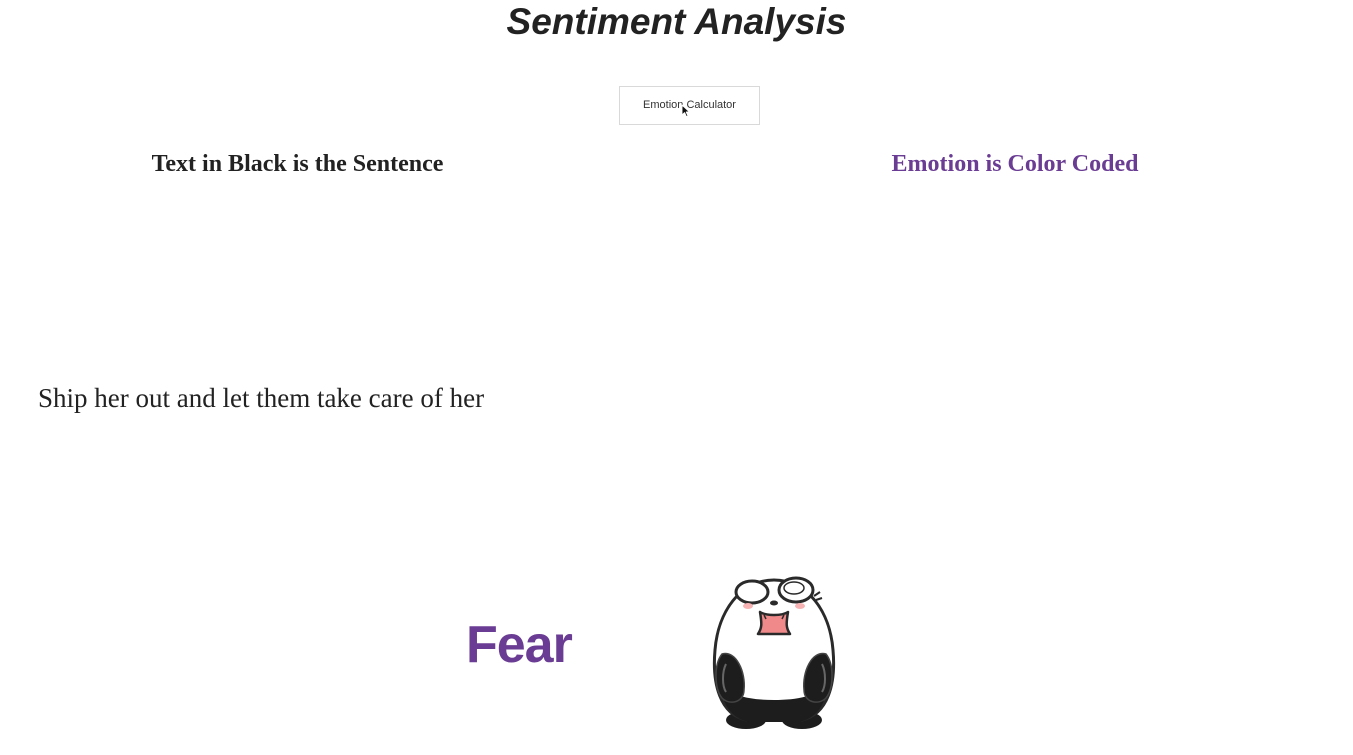  Describe the element at coordinates (297, 164) in the screenshot. I see `sentence-heading: Text in Black is the Sentence` at that location.